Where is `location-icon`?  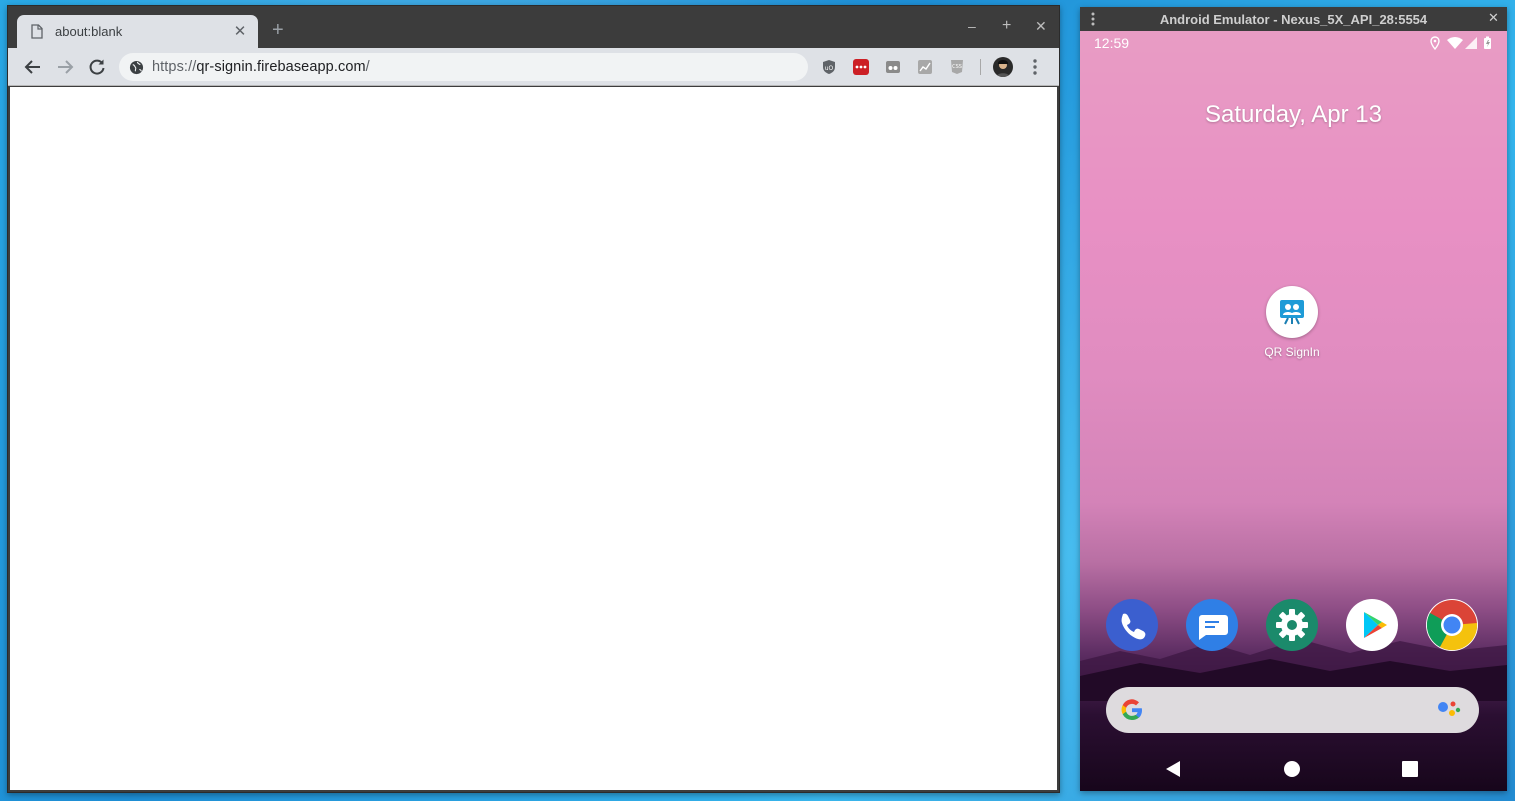
location-icon is located at coordinates (1435, 43).